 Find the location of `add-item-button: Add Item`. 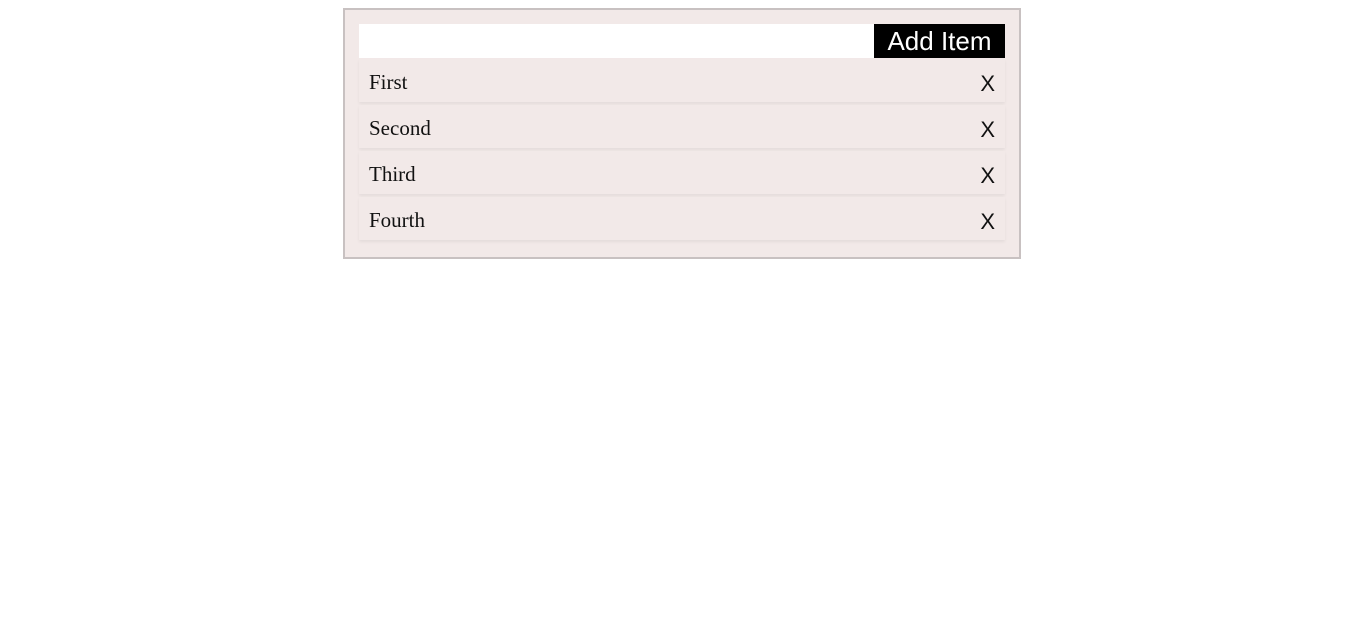

add-item-button: Add Item is located at coordinates (939, 41).